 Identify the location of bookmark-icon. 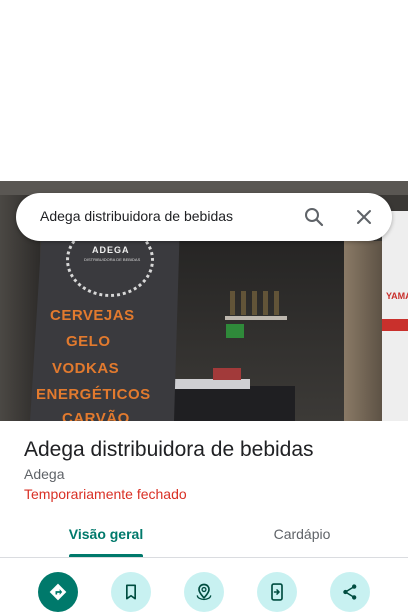
(131, 592).